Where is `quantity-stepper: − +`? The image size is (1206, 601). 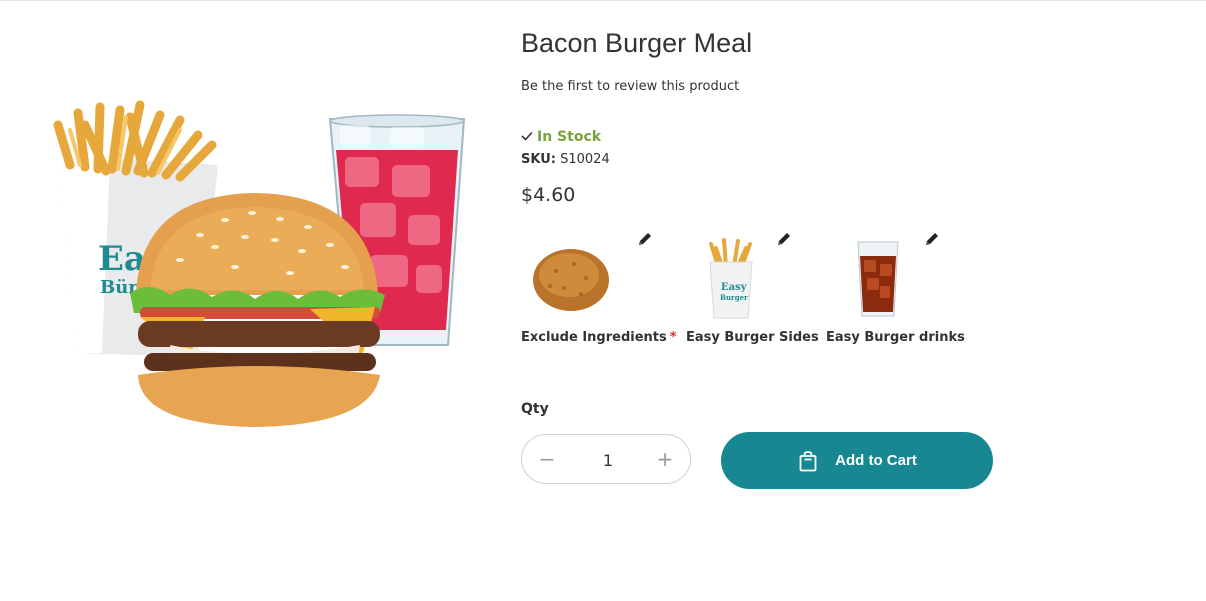
quantity-stepper: − + is located at coordinates (606, 459).